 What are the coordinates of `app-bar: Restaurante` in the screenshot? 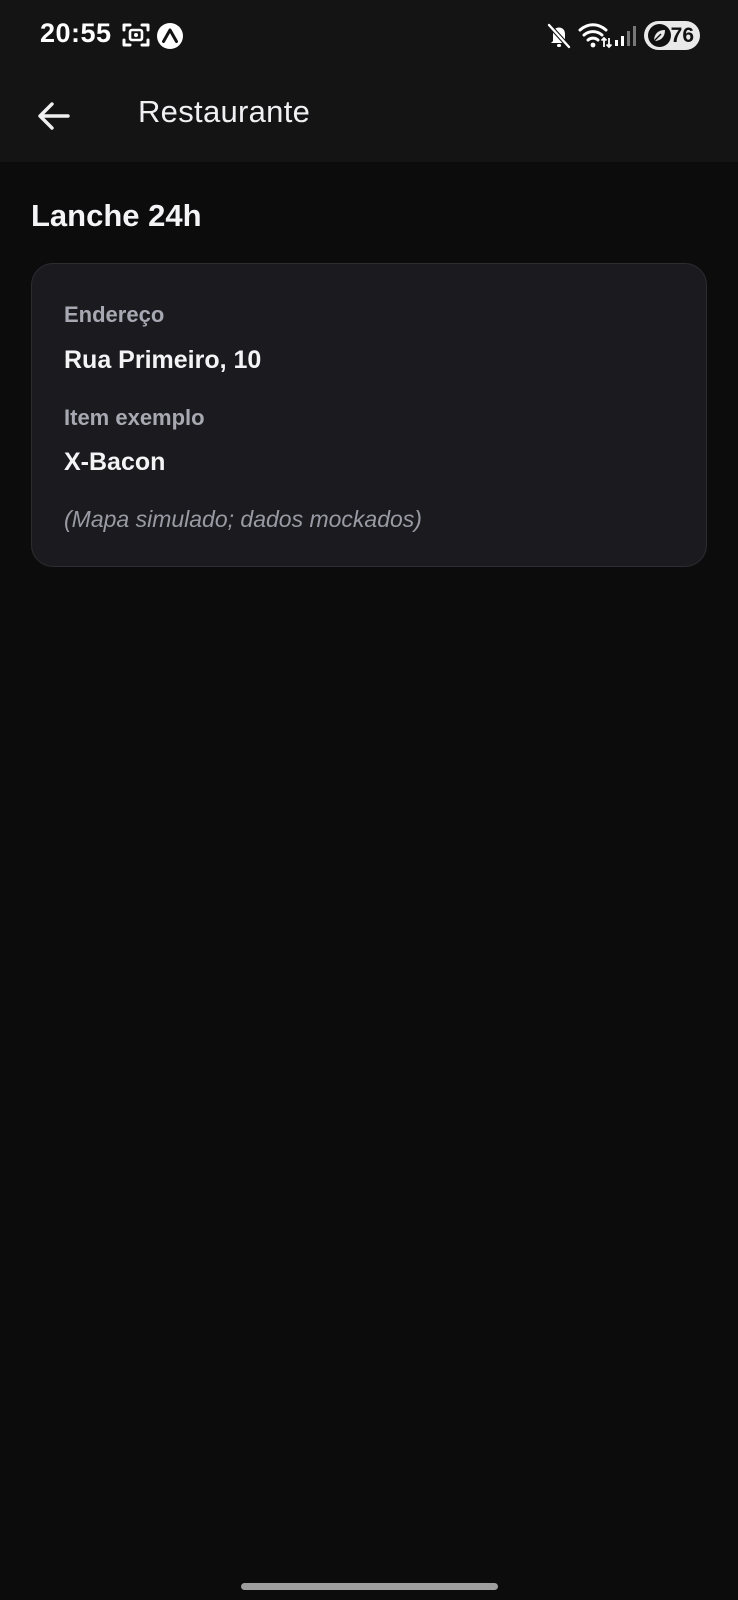 It's located at (369, 117).